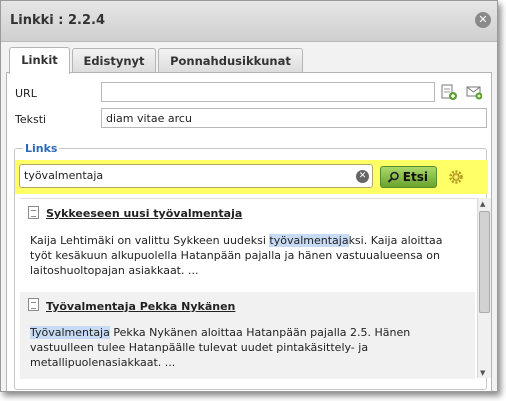  I want to click on search-input: työvalmentaja, so click(196, 176).